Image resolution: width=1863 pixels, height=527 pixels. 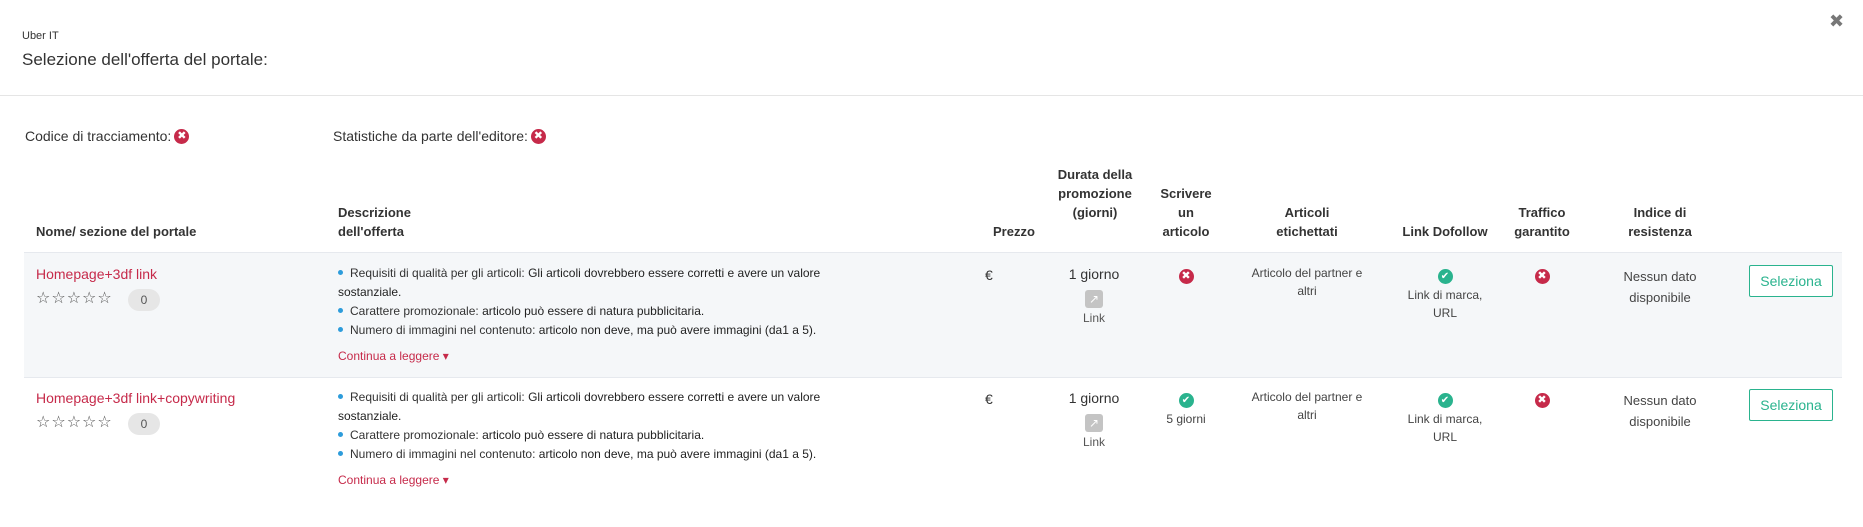 What do you see at coordinates (430, 136) in the screenshot?
I see `stats-label: Statistiche da parte dell'editore:` at bounding box center [430, 136].